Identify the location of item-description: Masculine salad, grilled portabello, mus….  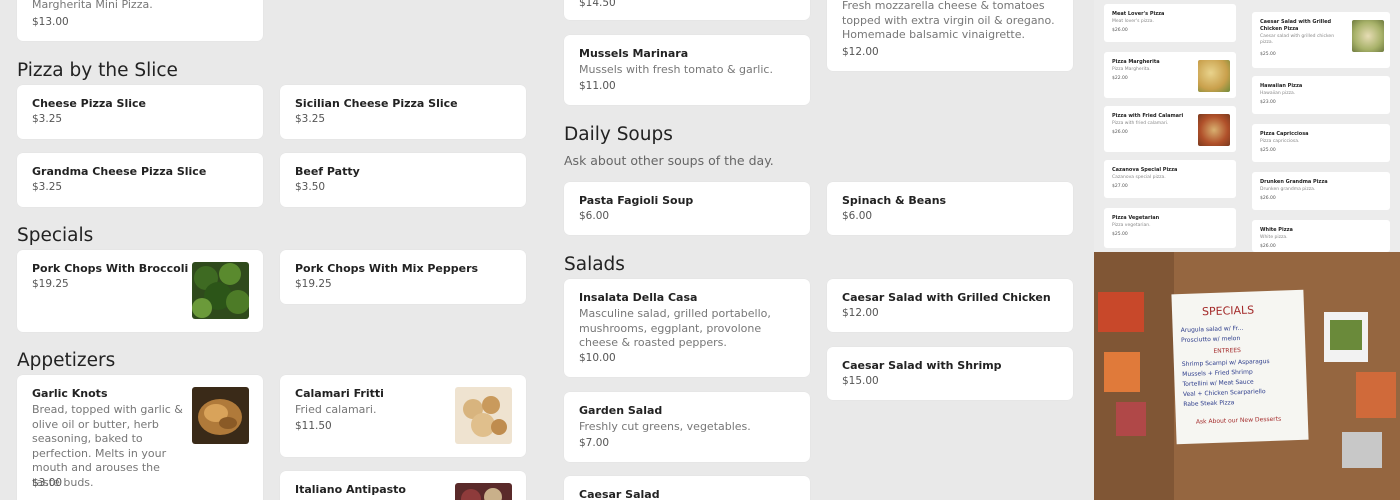
(675, 328).